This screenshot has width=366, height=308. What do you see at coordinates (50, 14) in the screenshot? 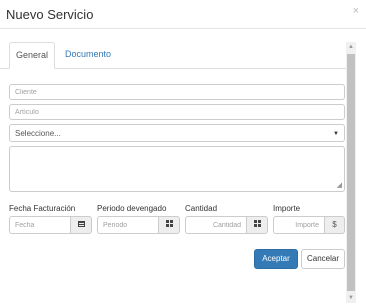
I see `modal-title: Nuevo Servicio` at bounding box center [50, 14].